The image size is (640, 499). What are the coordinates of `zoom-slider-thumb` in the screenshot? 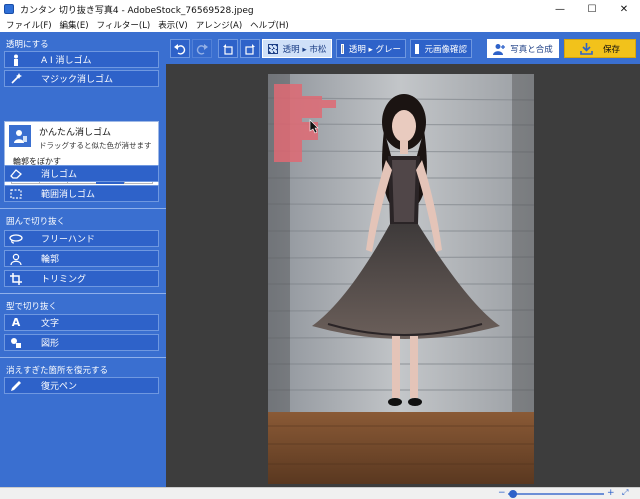 It's located at (512, 494).